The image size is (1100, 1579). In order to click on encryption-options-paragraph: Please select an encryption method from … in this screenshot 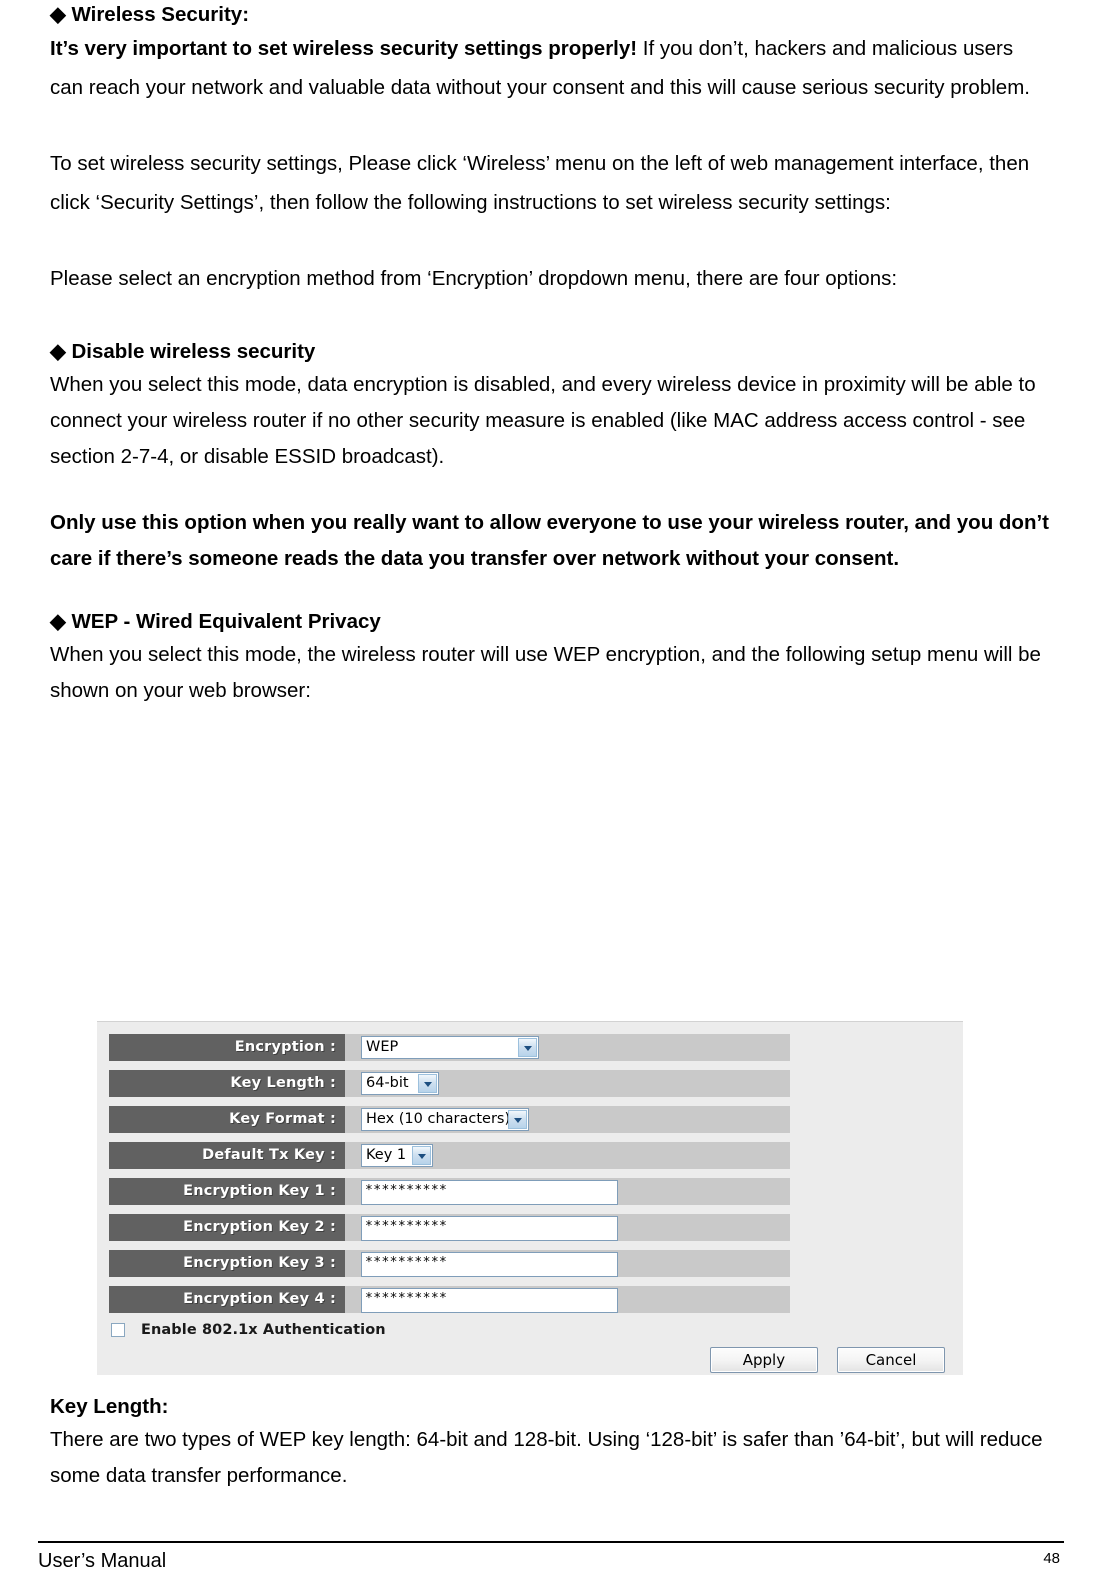, I will do `click(474, 278)`.